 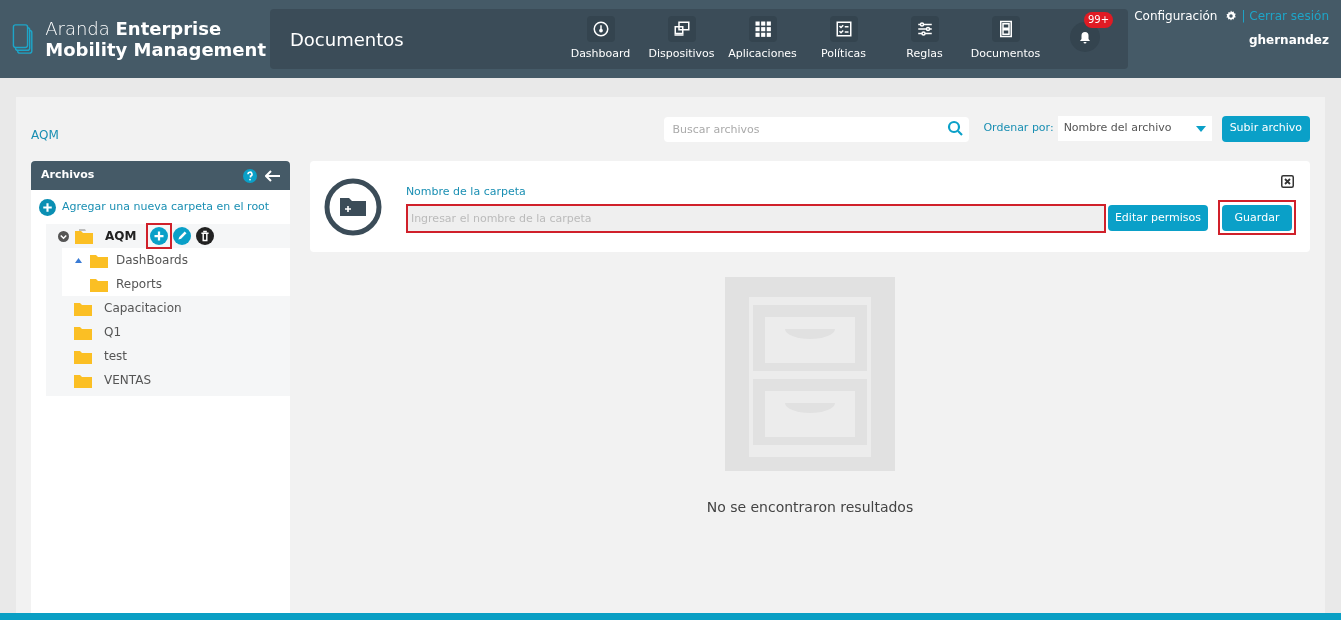 I want to click on panel-title: Archivos, so click(x=68, y=175).